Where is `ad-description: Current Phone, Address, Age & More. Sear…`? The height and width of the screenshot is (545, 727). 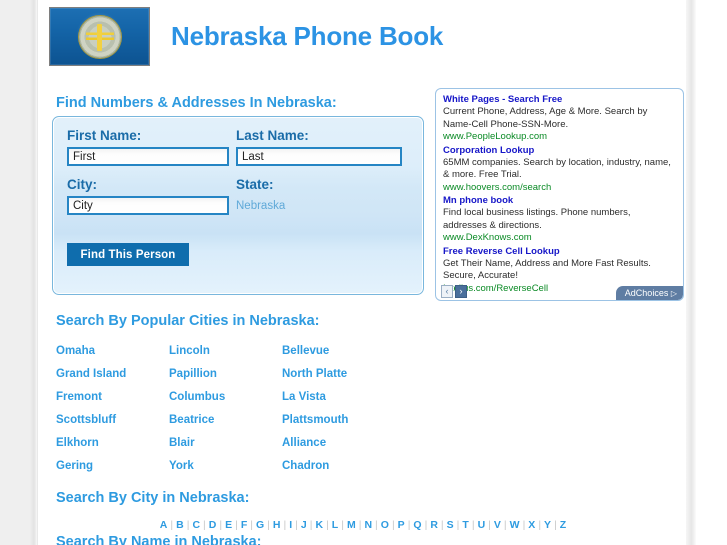 ad-description: Current Phone, Address, Age & More. Sear… is located at coordinates (545, 118).